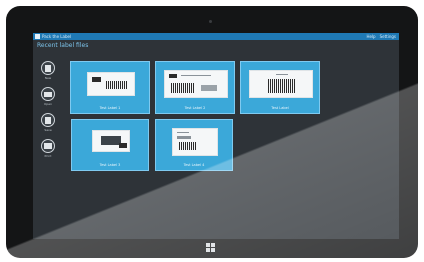 This screenshot has width=424, height=262. What do you see at coordinates (47, 104) in the screenshot?
I see `sidebar-item-label: Open` at bounding box center [47, 104].